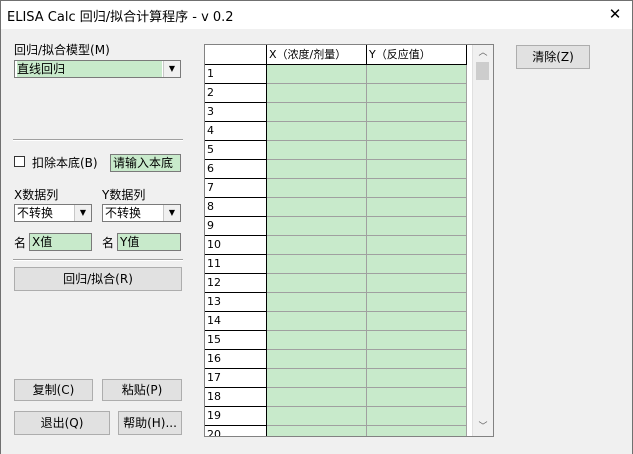  I want to click on row-number: 9, so click(236, 226).